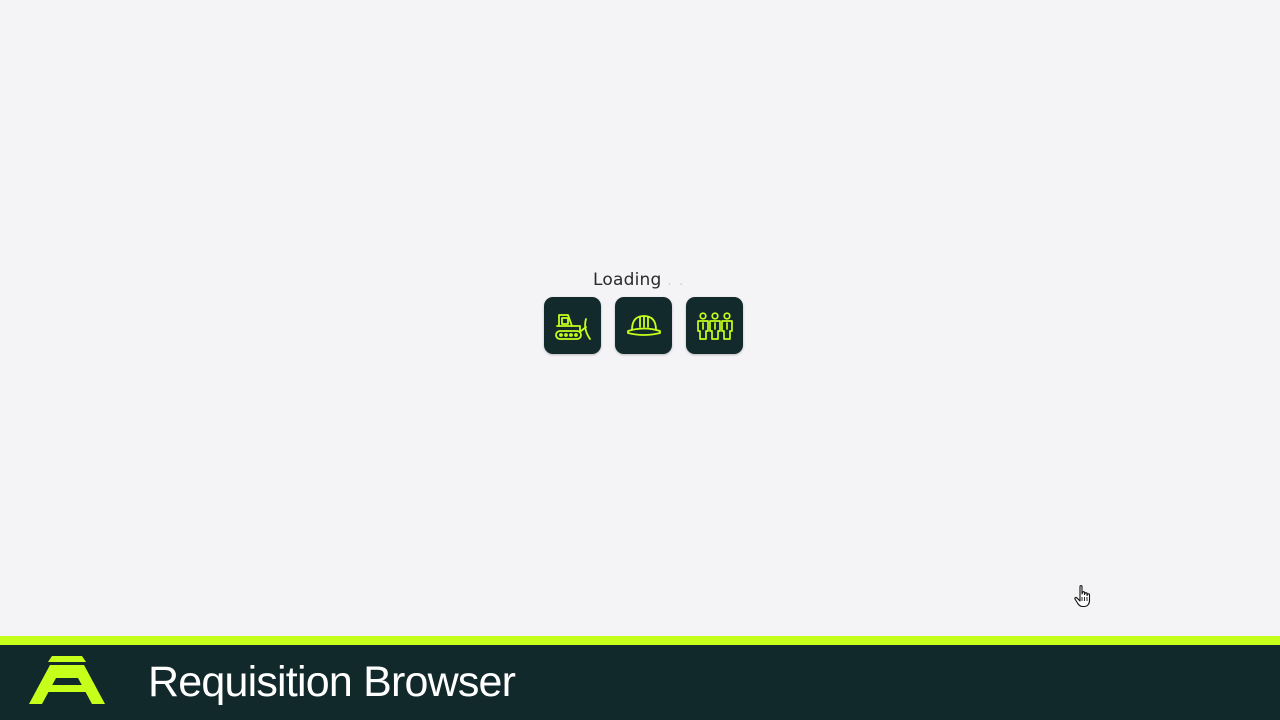  I want to click on hard-hat-tile, so click(643, 325).